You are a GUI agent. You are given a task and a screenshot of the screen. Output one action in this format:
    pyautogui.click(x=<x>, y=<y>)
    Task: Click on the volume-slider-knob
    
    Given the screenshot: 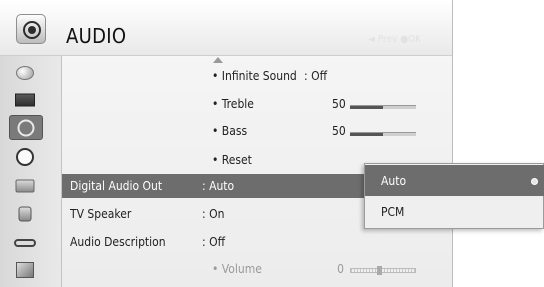 What is the action you would take?
    pyautogui.click(x=379, y=270)
    